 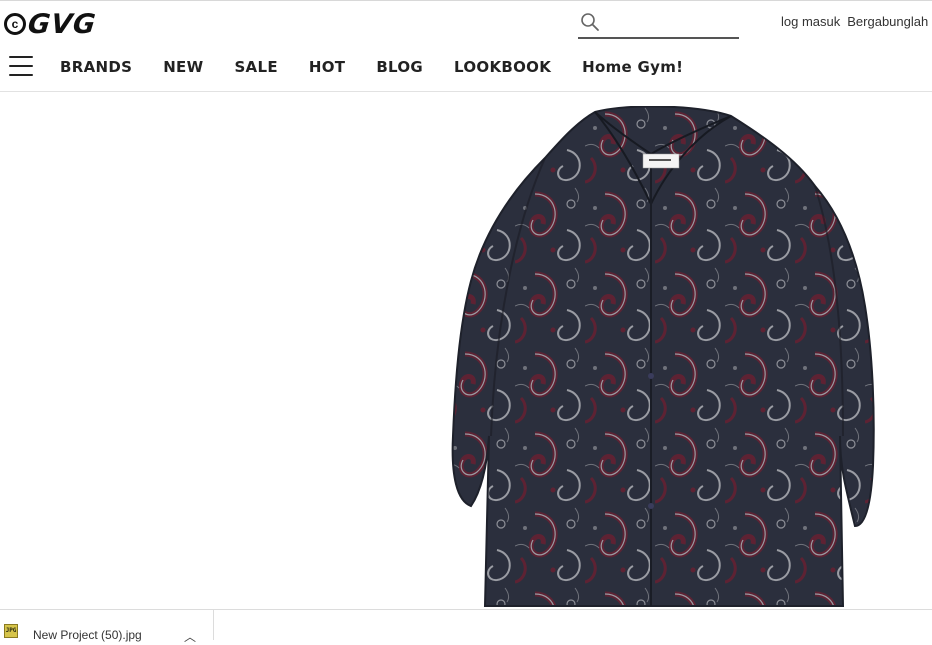 What do you see at coordinates (590, 22) in the screenshot?
I see `search-icon` at bounding box center [590, 22].